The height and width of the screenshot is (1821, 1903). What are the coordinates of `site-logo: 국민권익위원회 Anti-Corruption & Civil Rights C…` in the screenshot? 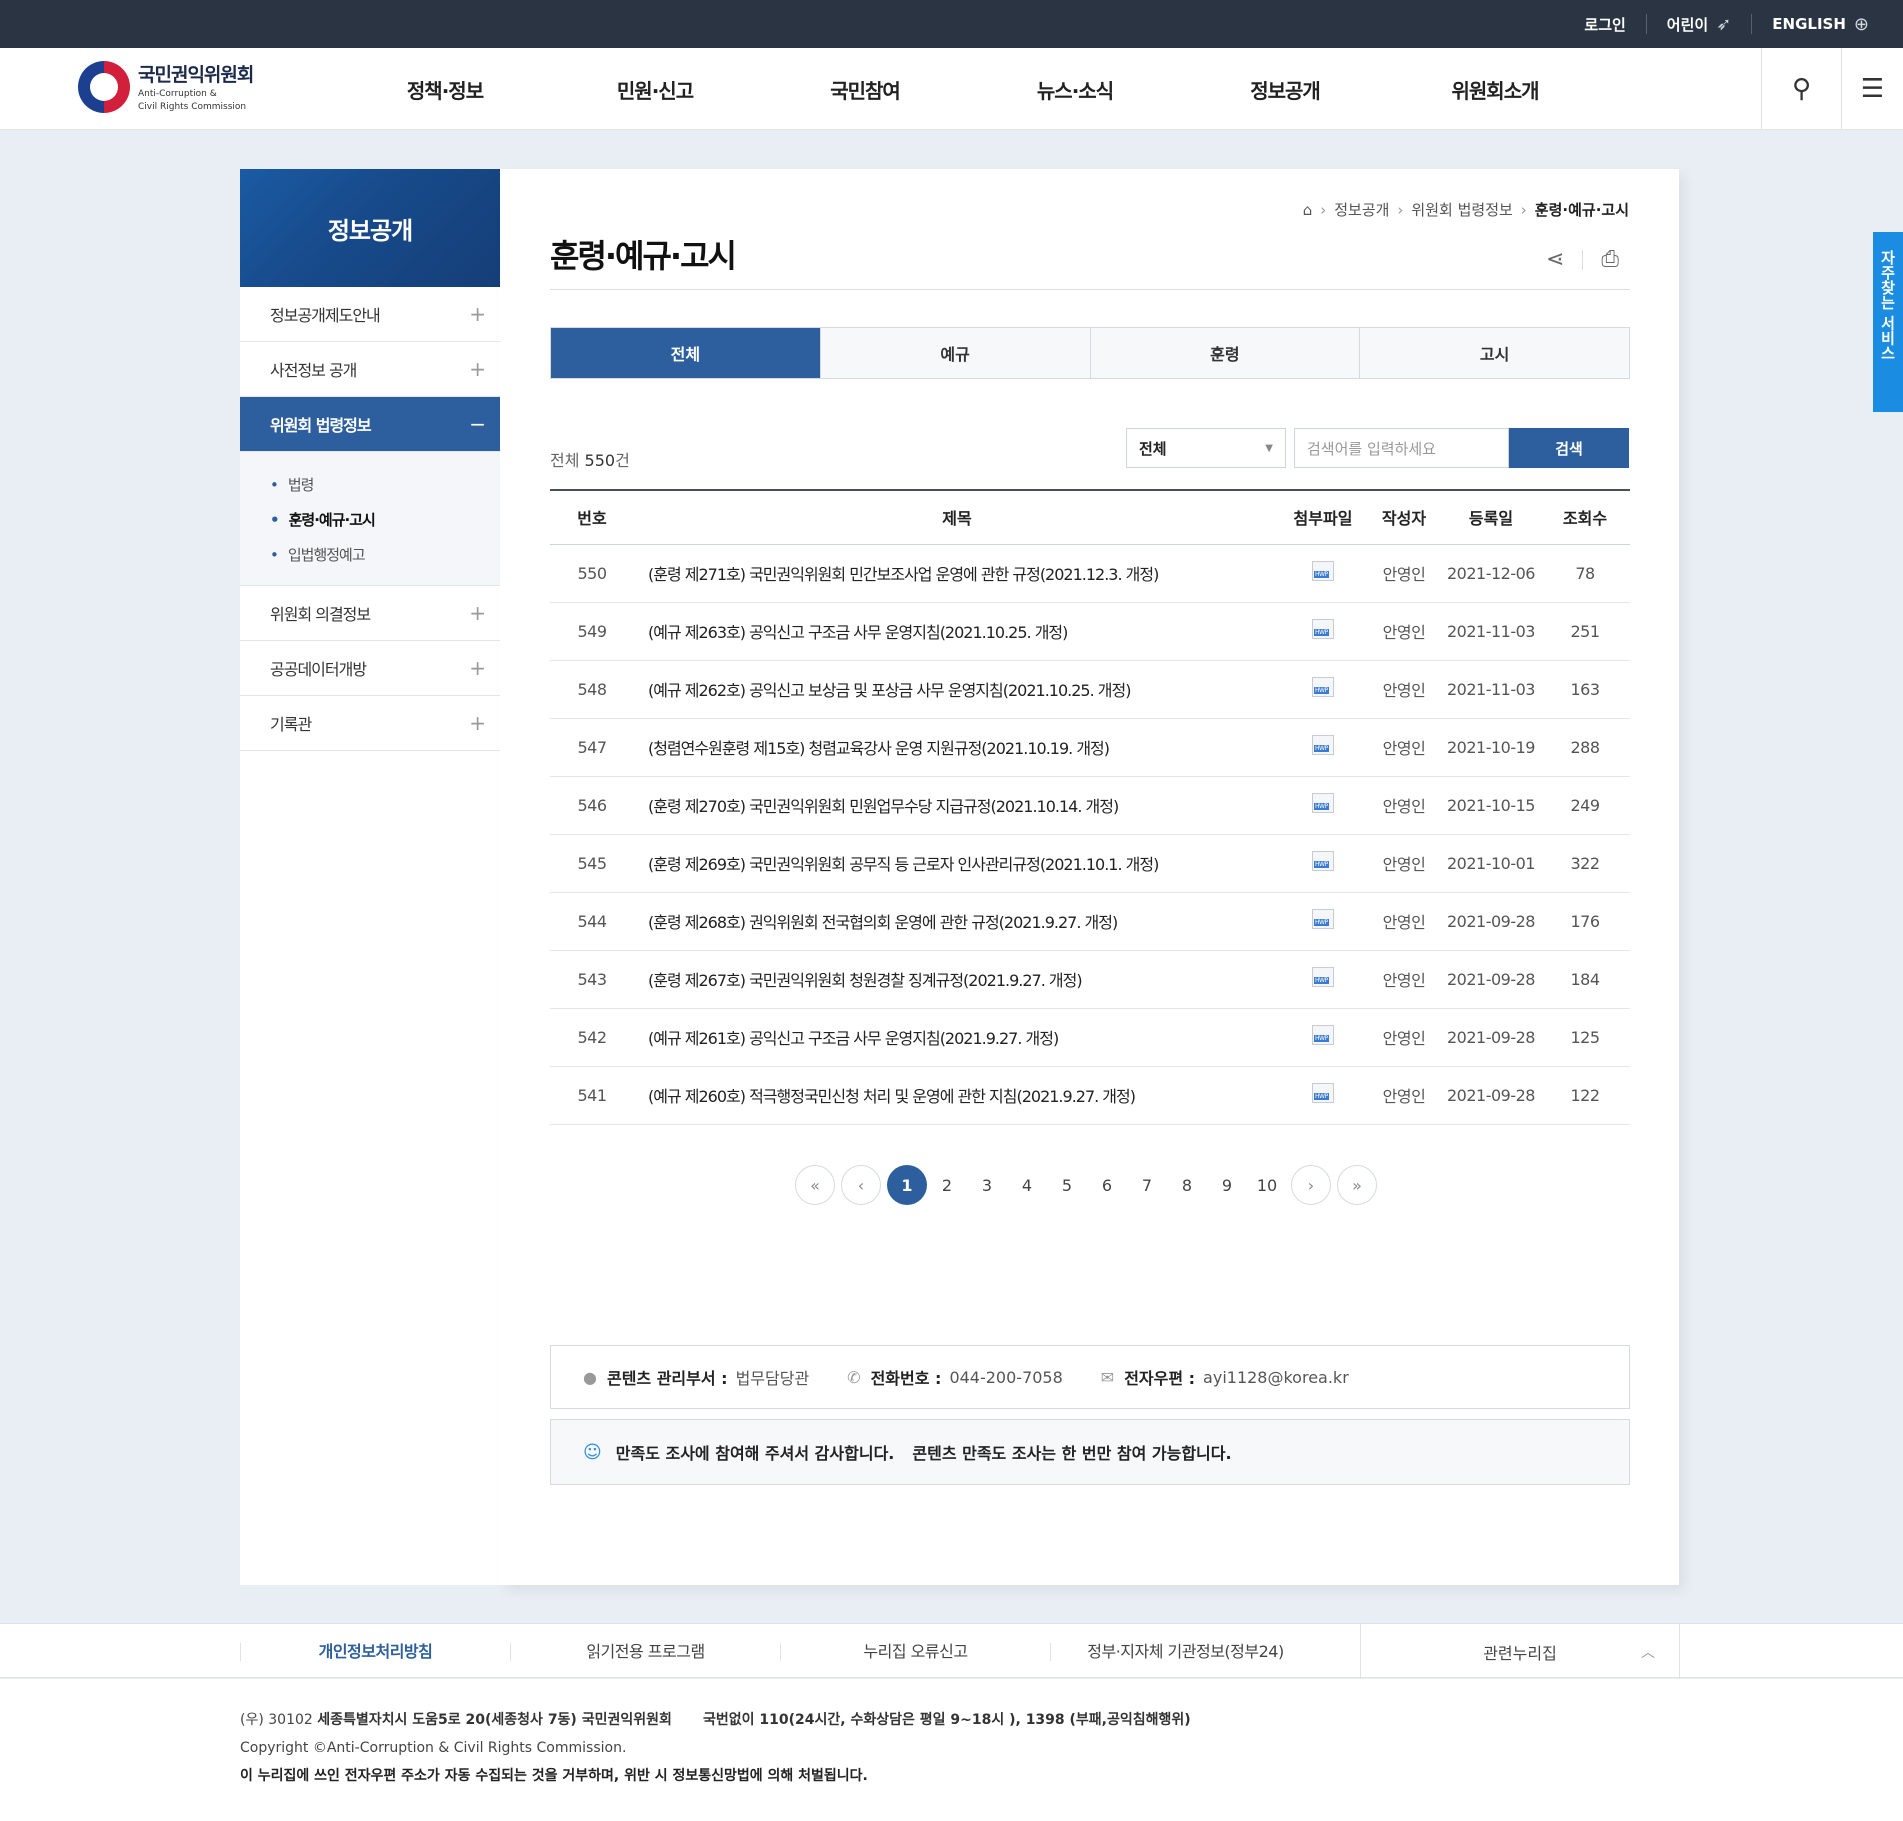 It's located at (166, 86).